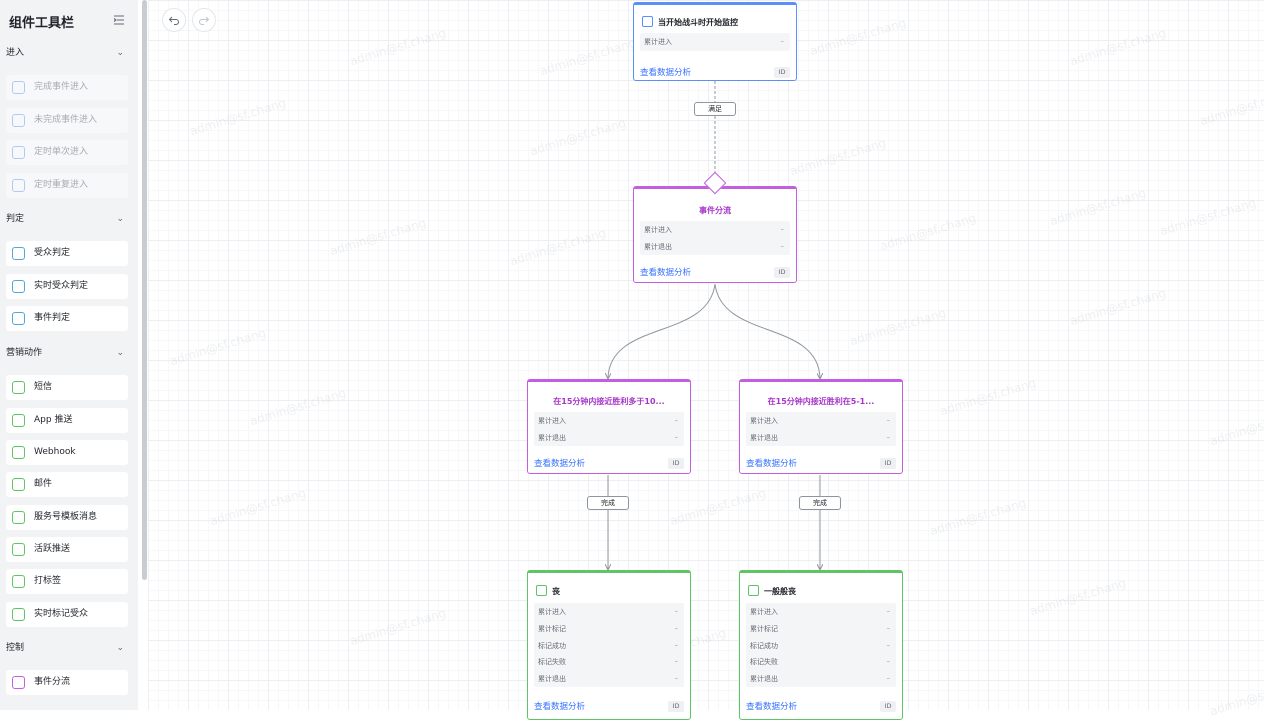 Image resolution: width=1264 pixels, height=720 pixels. What do you see at coordinates (67, 87) in the screenshot?
I see `tool-item-0-0: 完成事件进入` at bounding box center [67, 87].